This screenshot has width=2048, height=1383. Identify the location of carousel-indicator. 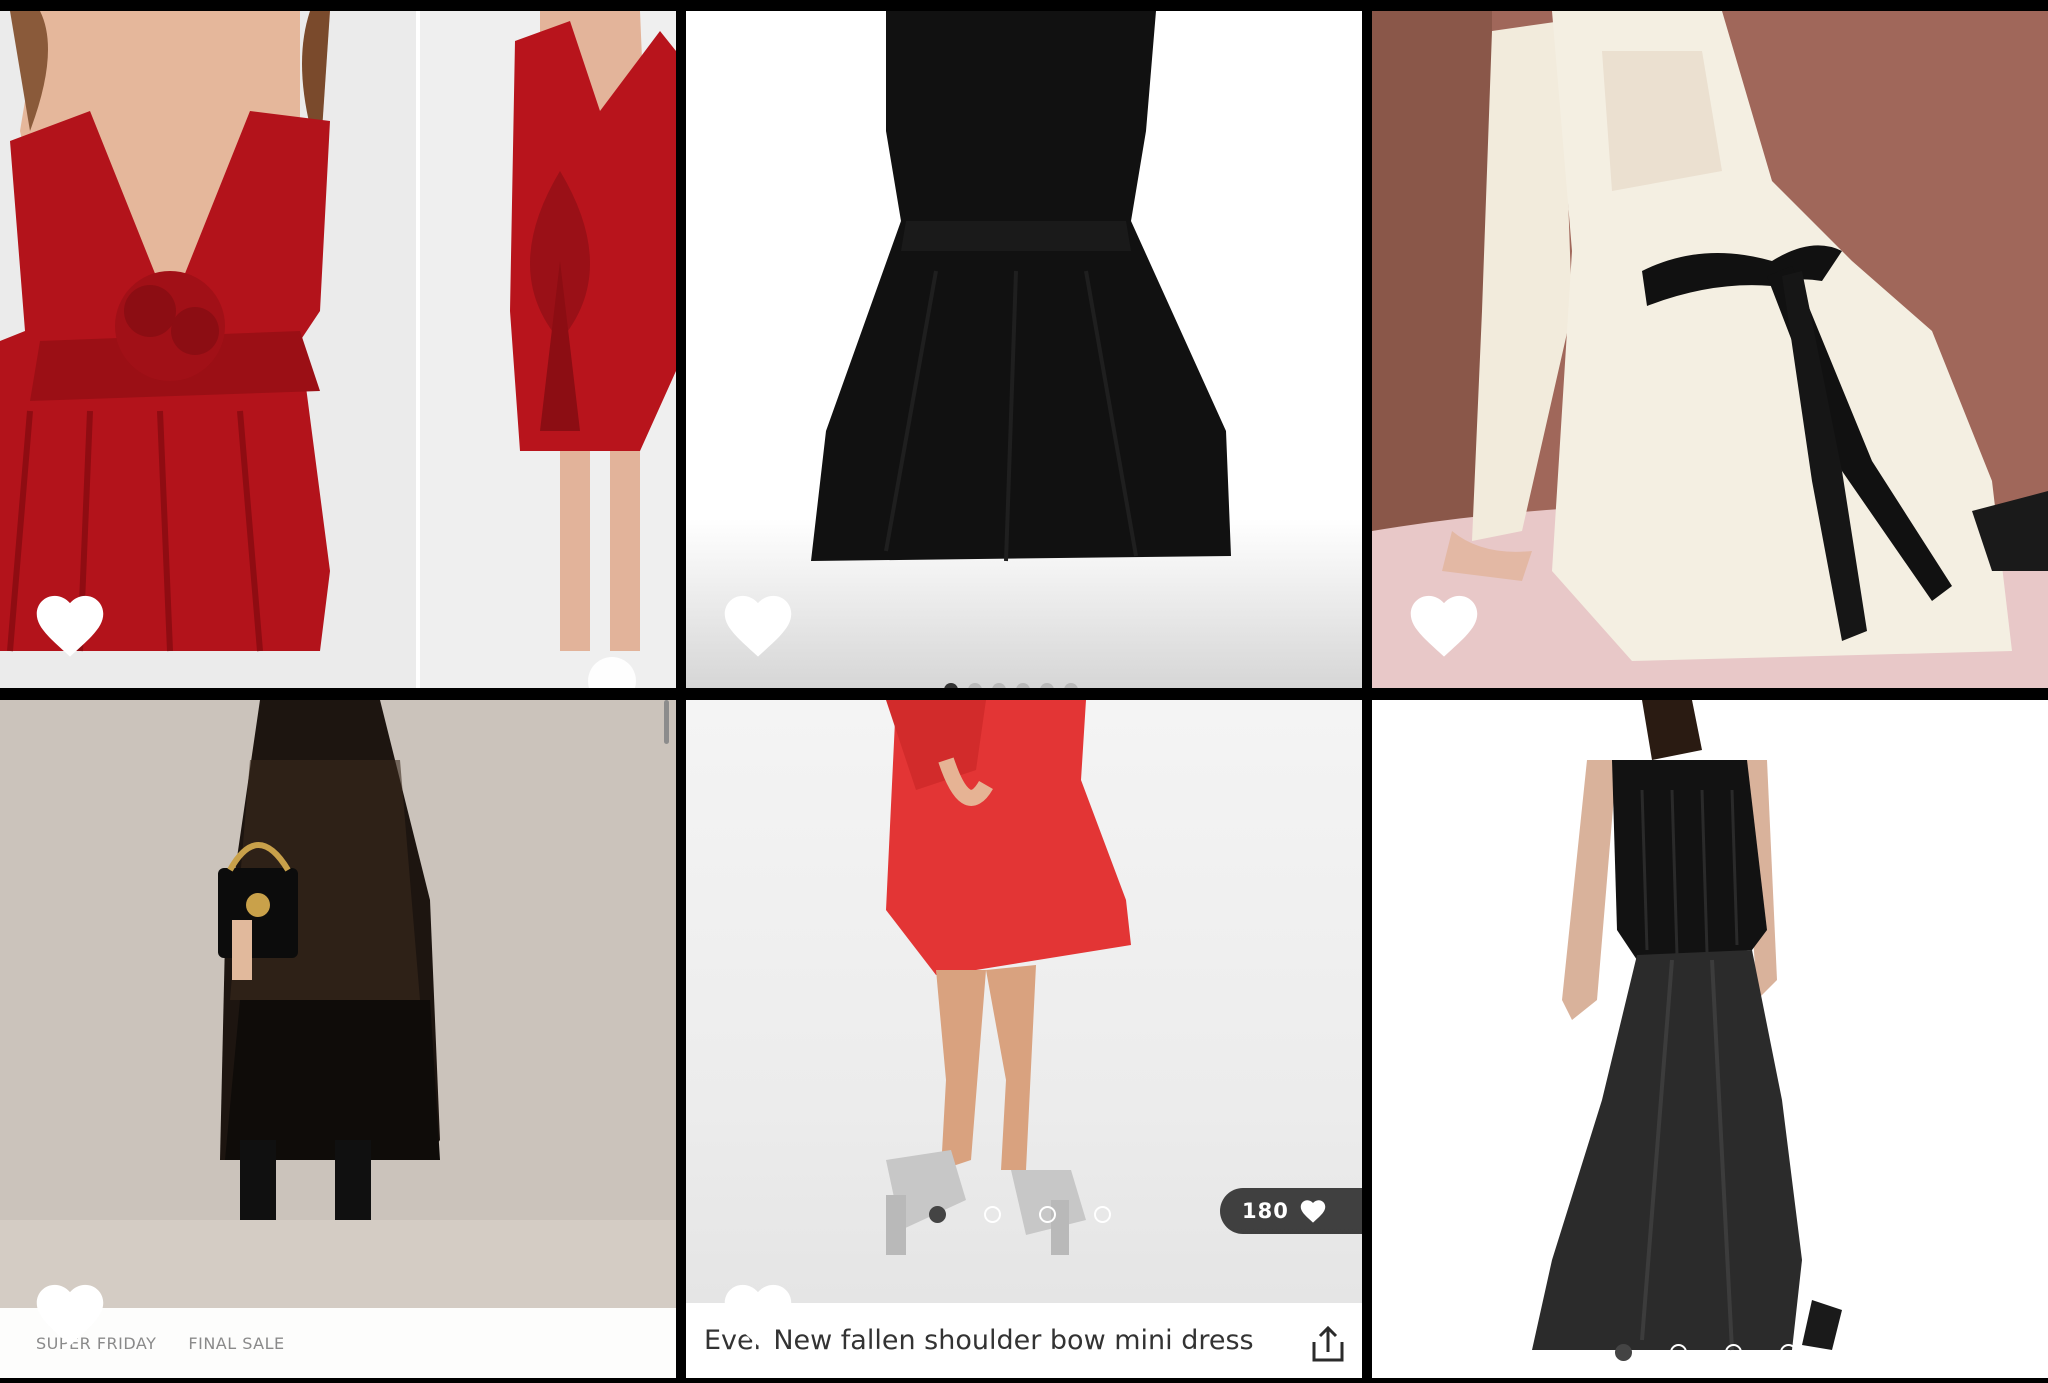
(1011, 685).